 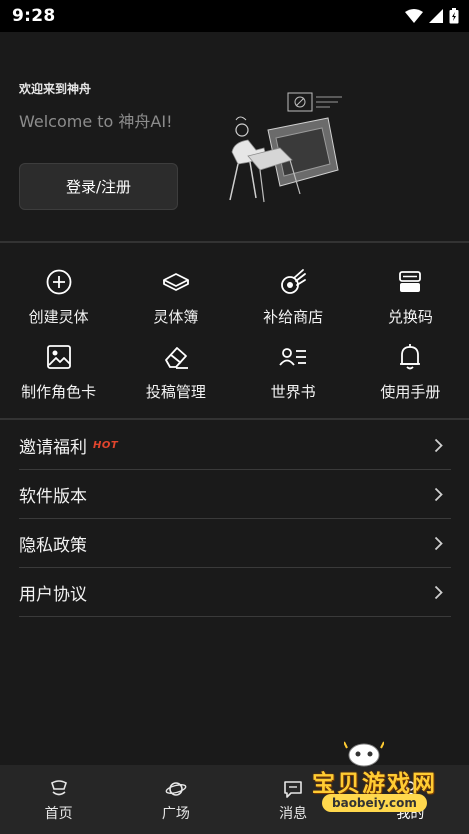 I want to click on menu-label: 隐私政策, so click(x=53, y=545).